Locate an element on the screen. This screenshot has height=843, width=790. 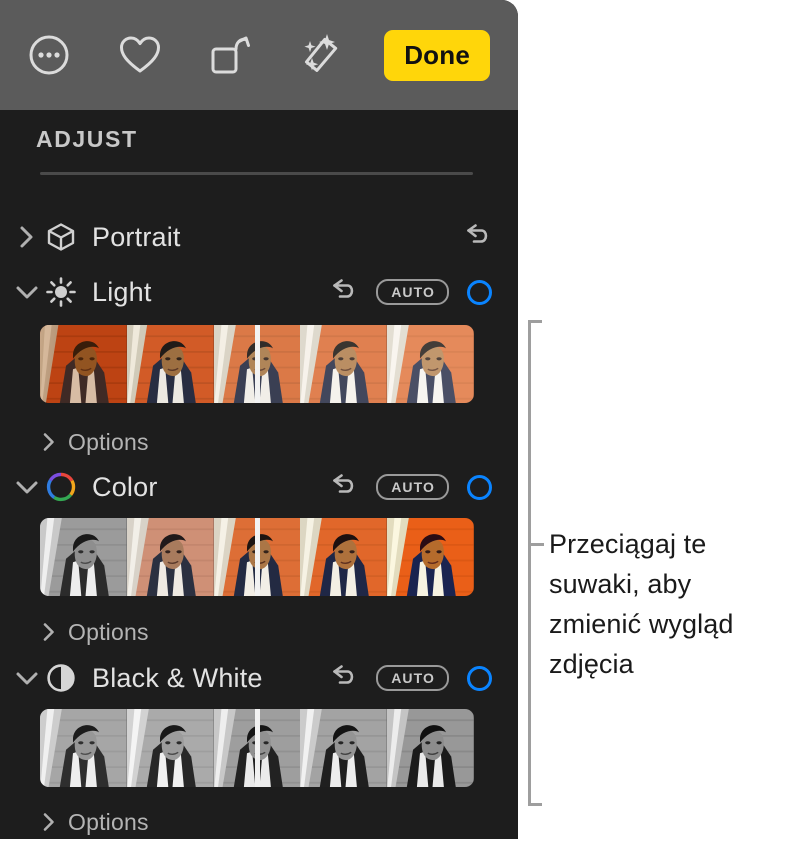
reset-button-color is located at coordinates (343, 487).